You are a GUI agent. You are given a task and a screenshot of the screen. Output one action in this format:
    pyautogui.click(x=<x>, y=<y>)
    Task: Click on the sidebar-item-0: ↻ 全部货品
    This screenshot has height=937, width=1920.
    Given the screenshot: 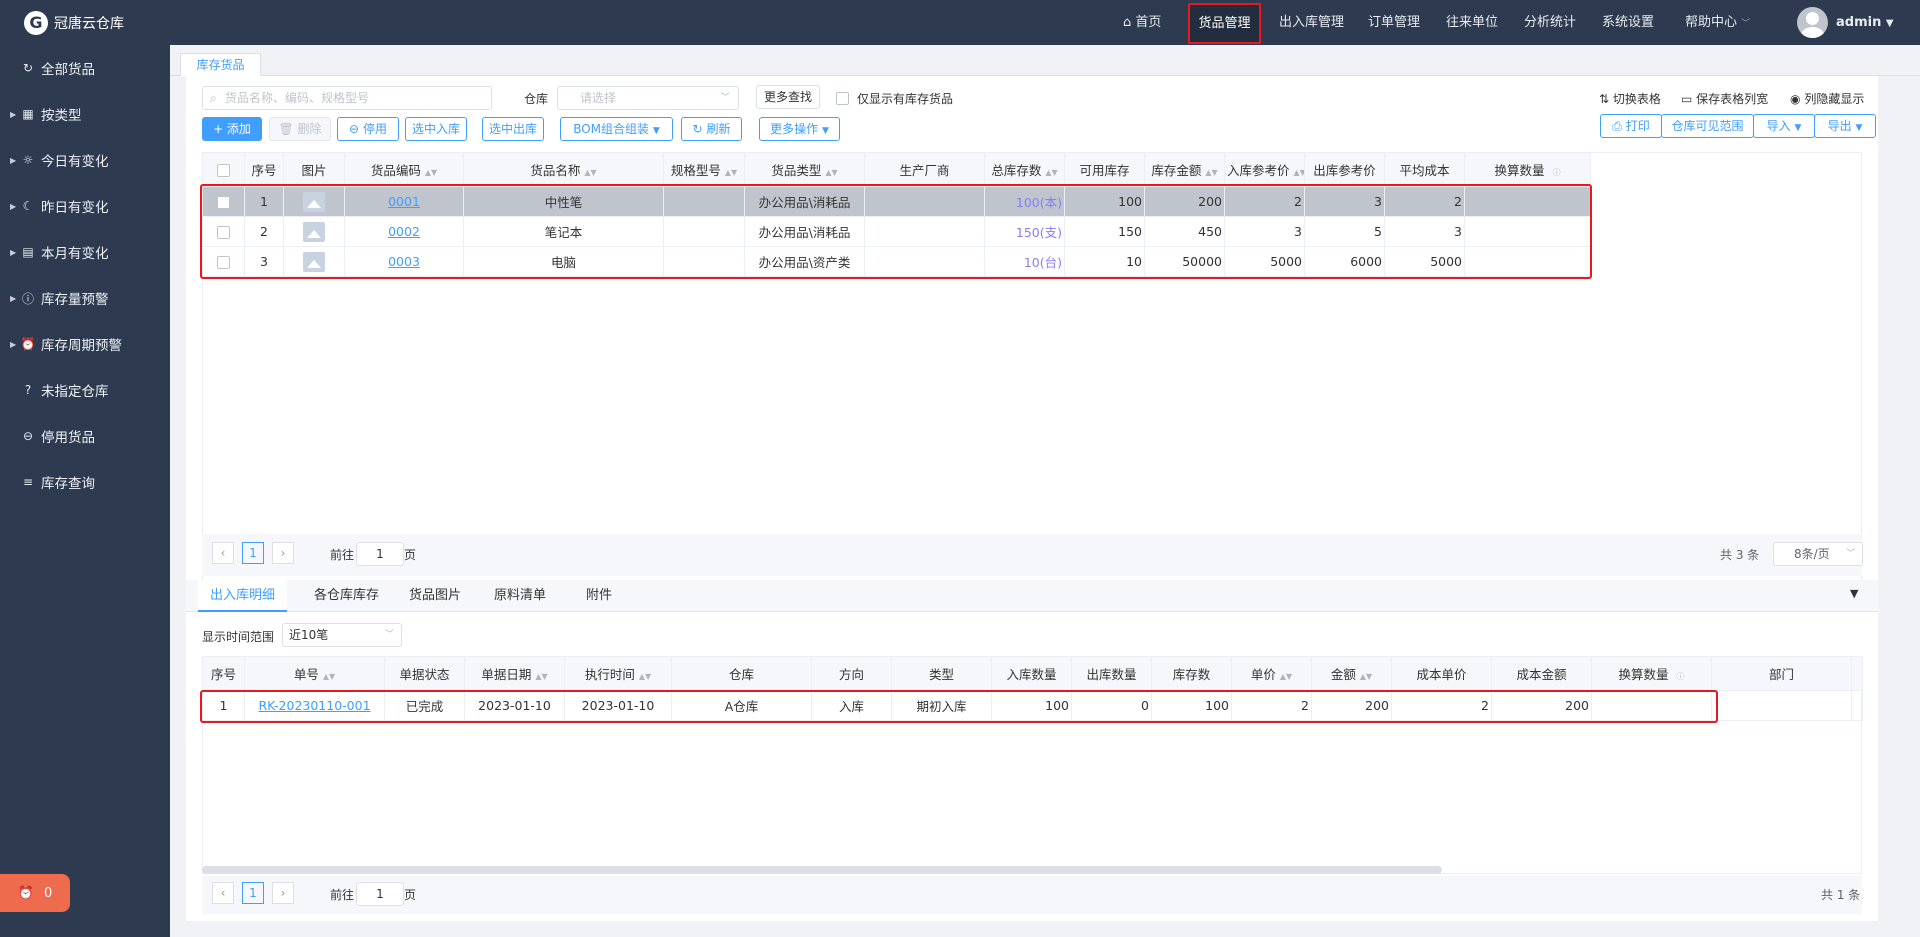 What is the action you would take?
    pyautogui.click(x=85, y=68)
    